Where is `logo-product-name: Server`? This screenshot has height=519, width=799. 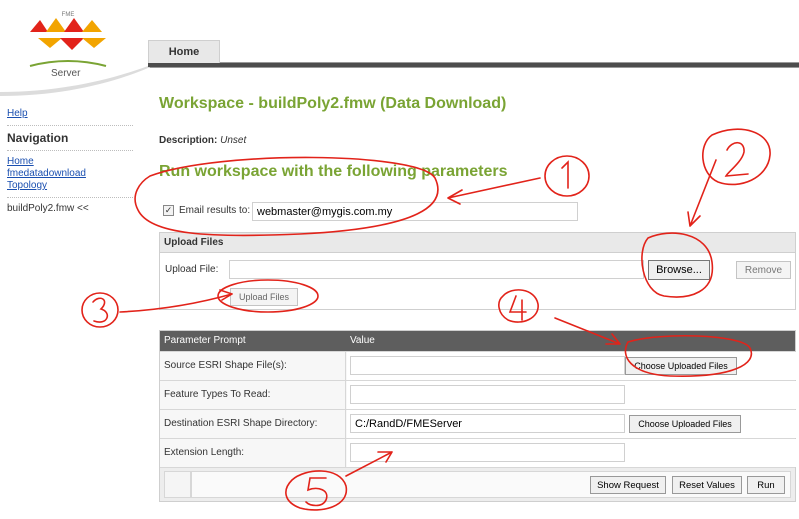 logo-product-name: Server is located at coordinates (66, 73).